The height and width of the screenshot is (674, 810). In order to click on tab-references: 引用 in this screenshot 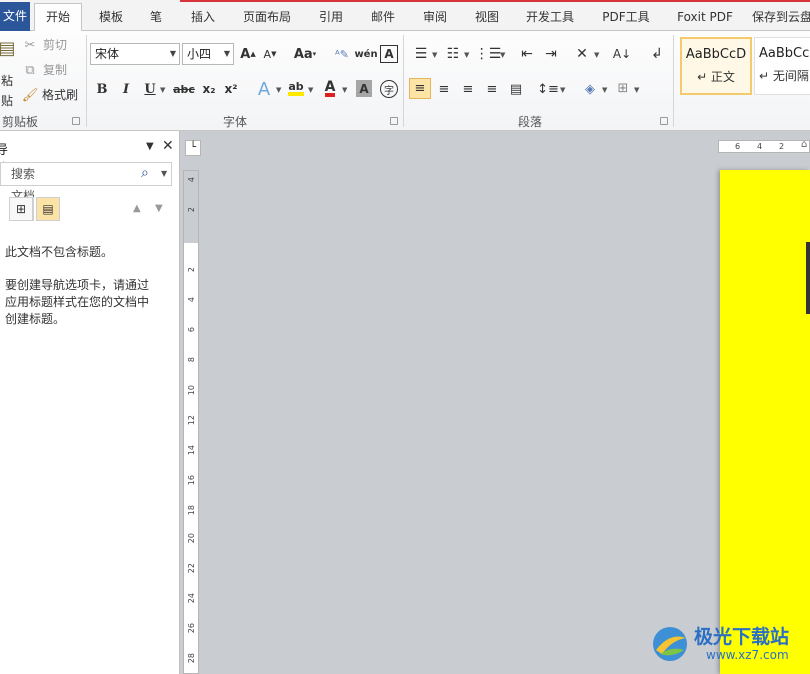, I will do `click(331, 17)`.